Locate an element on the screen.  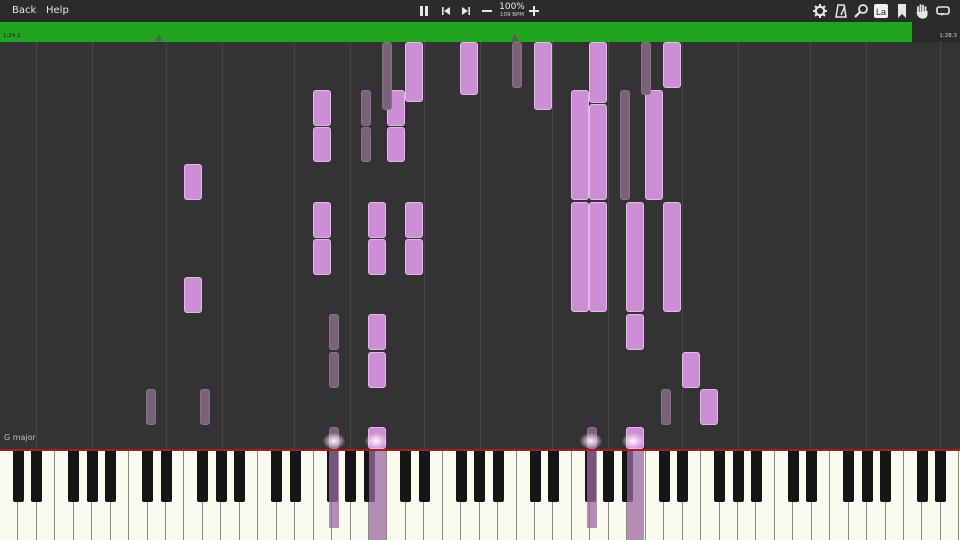
back-button: Back is located at coordinates (24, 11).